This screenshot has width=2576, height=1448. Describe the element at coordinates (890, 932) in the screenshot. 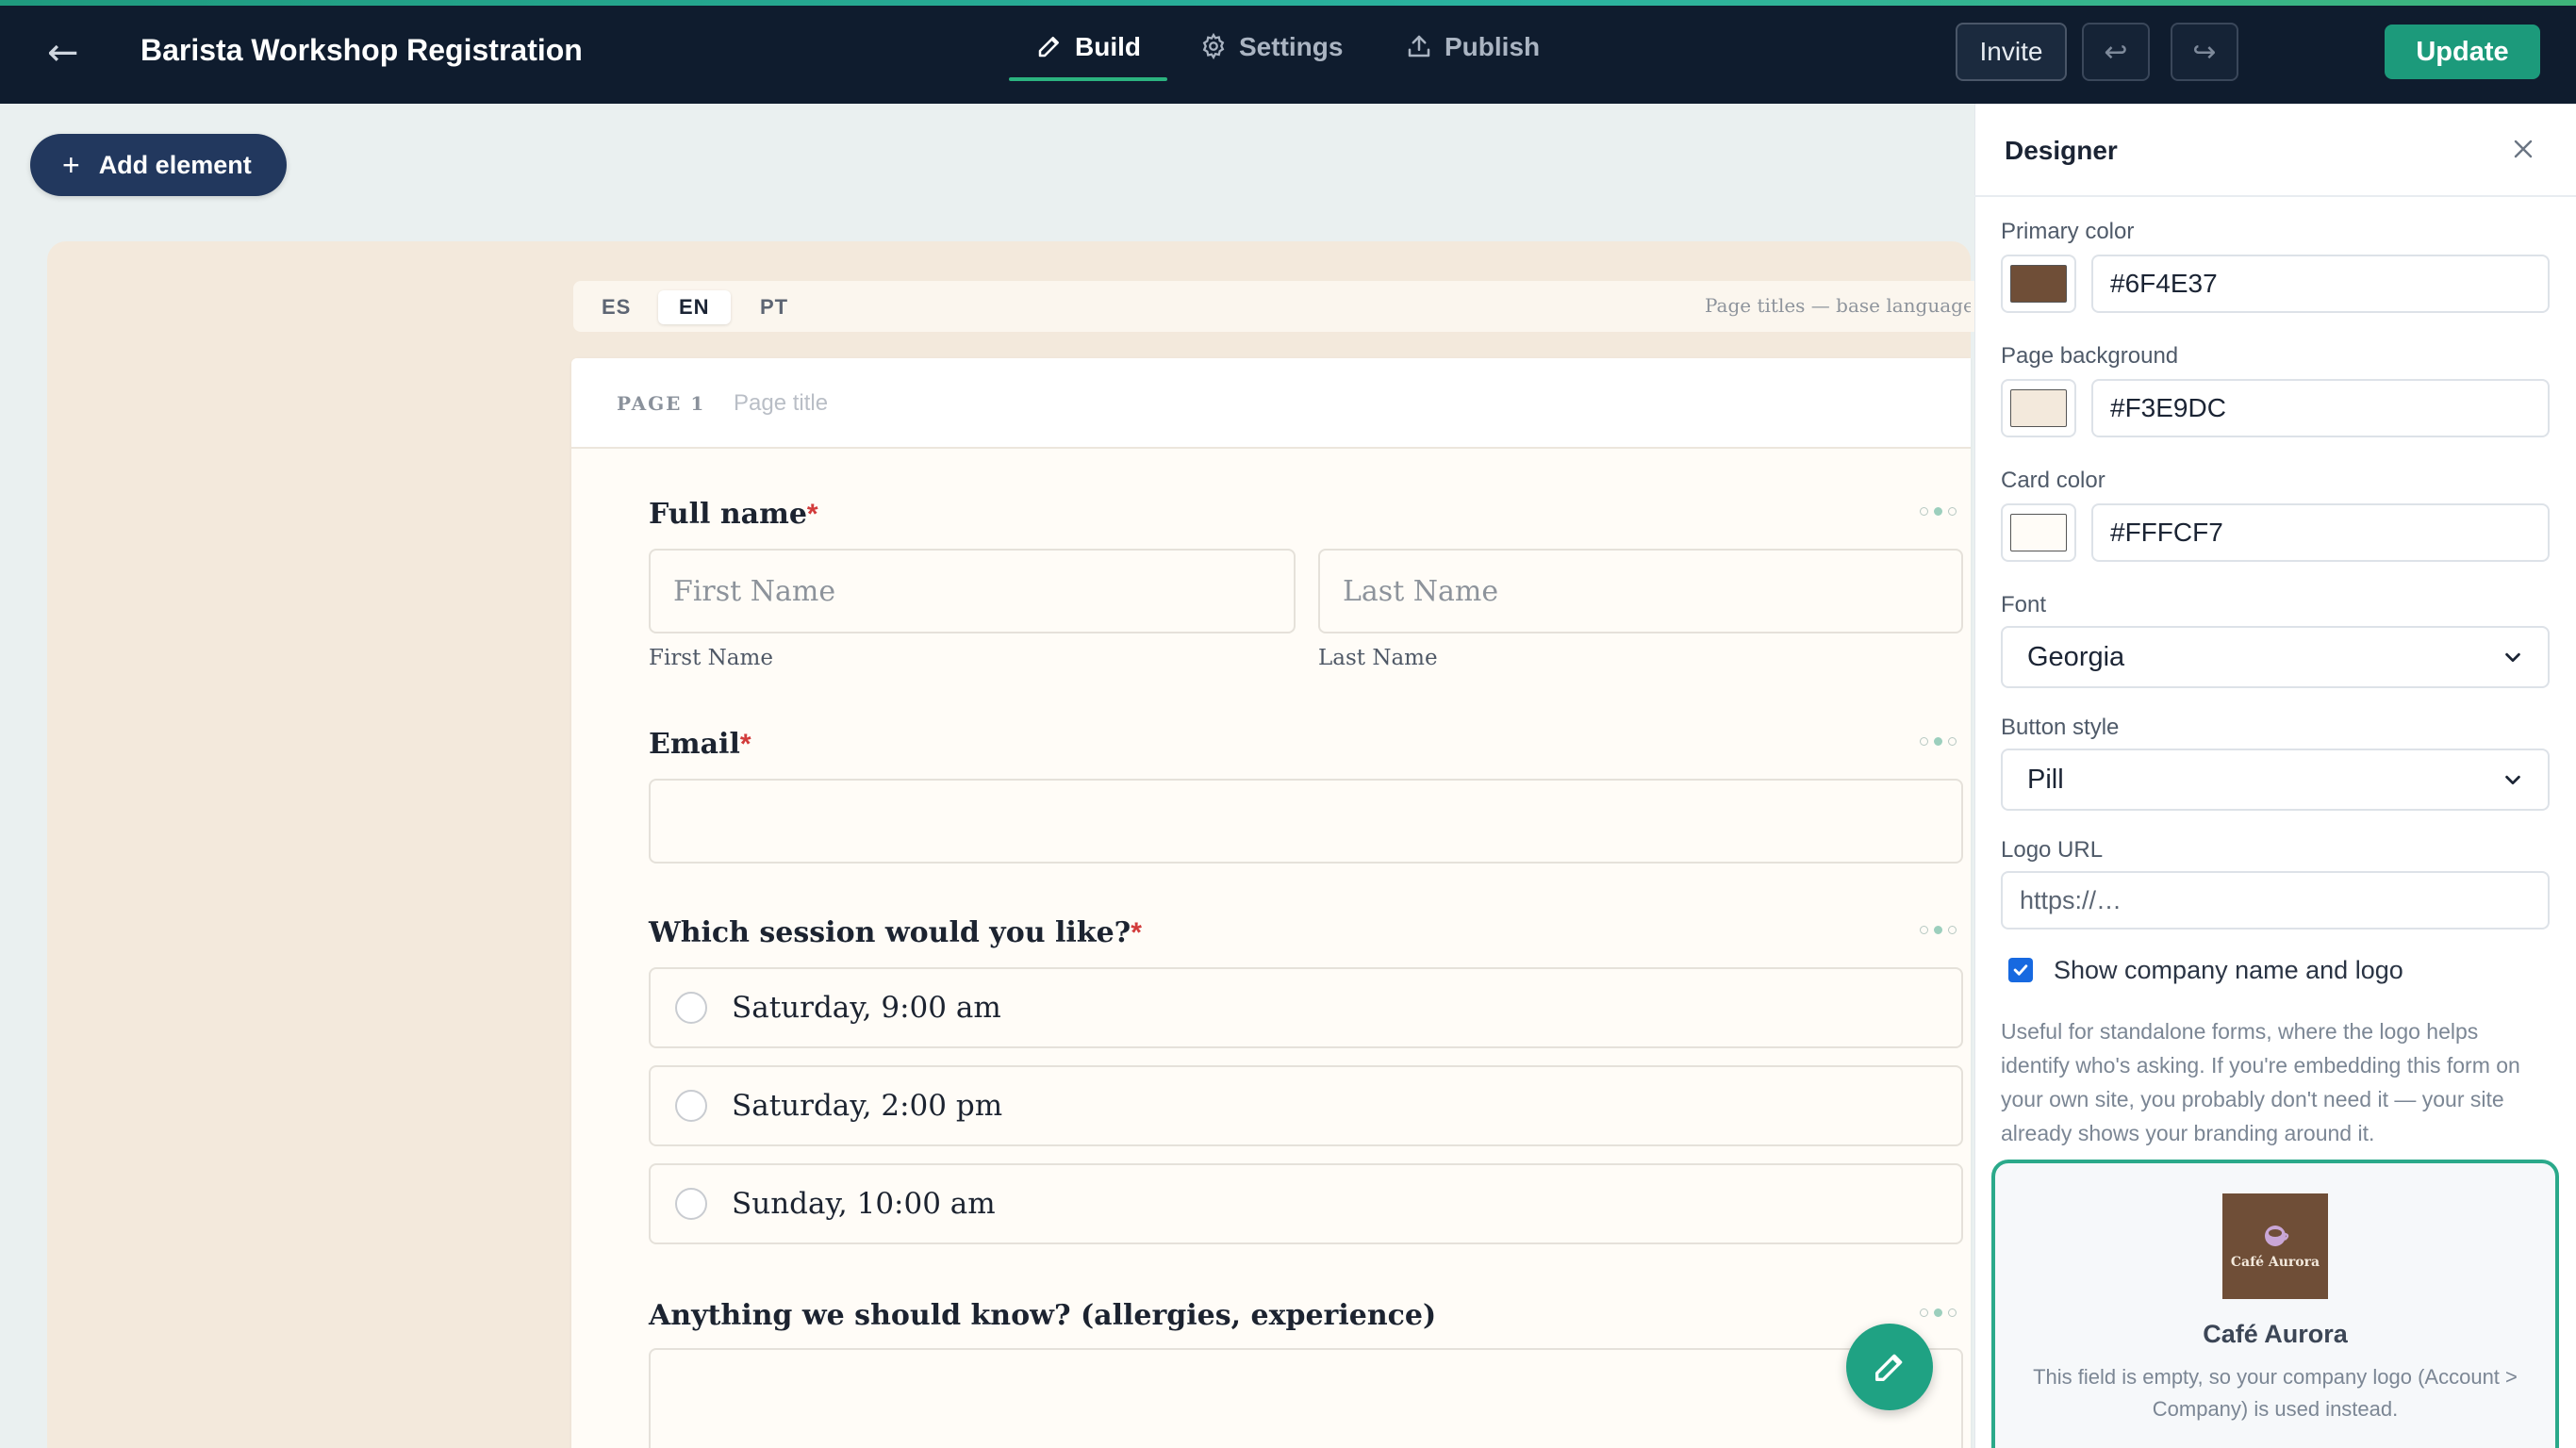

I see `question-label-text: Which session would you like?` at that location.